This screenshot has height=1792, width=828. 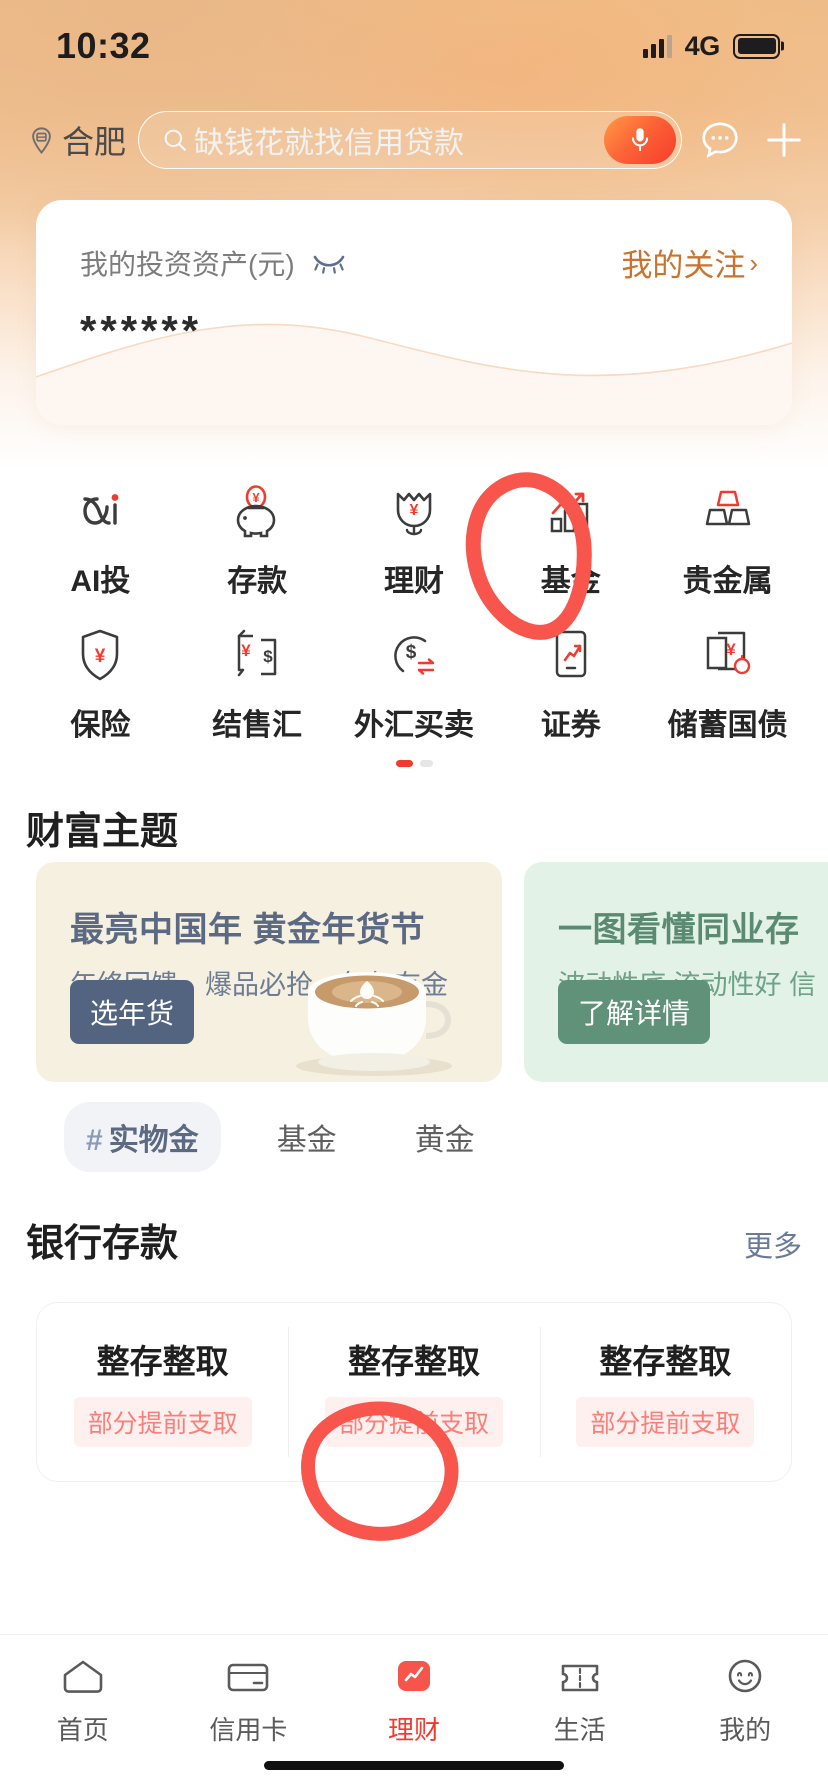 I want to click on network-type-label: 4G, so click(x=702, y=45).